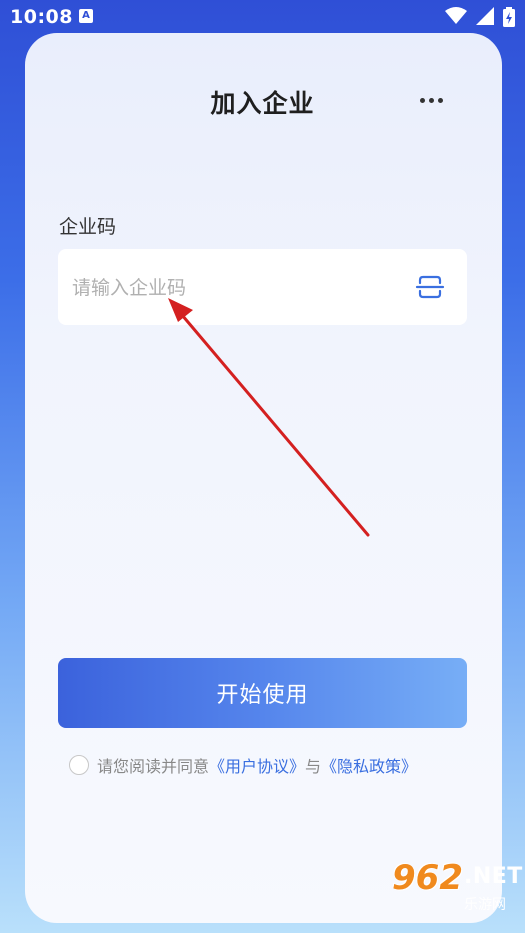  I want to click on app-notification-icon: A, so click(86, 16).